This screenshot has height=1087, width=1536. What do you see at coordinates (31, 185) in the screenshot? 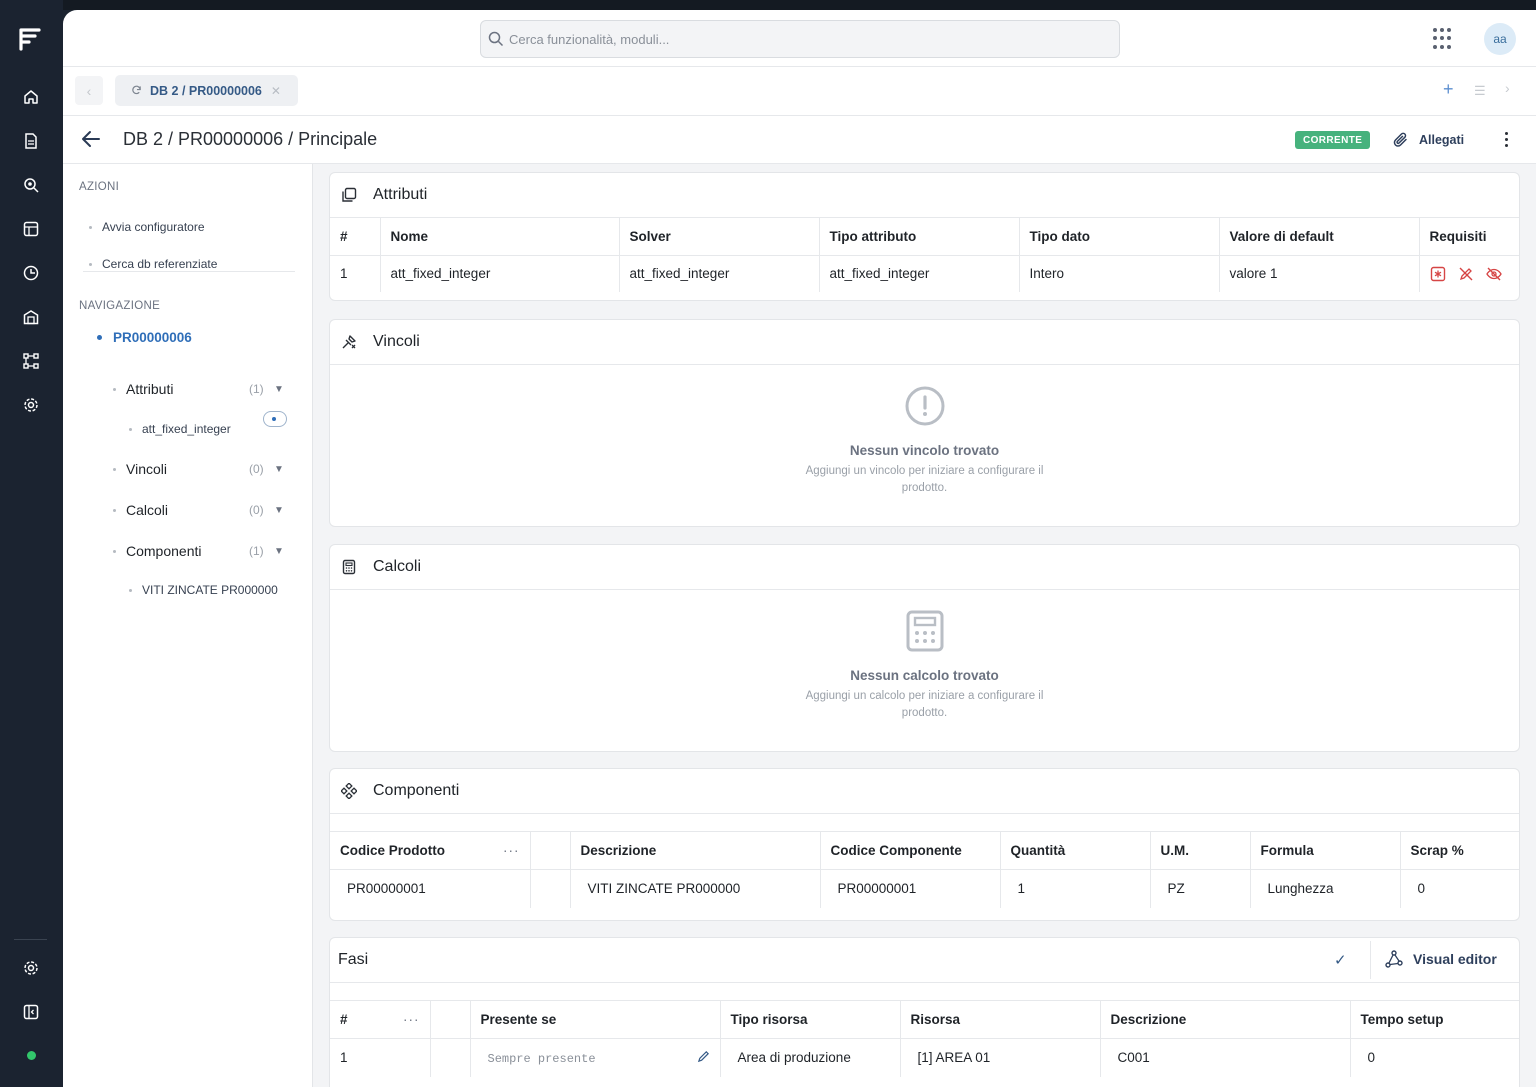
I see `settings-search-icon` at bounding box center [31, 185].